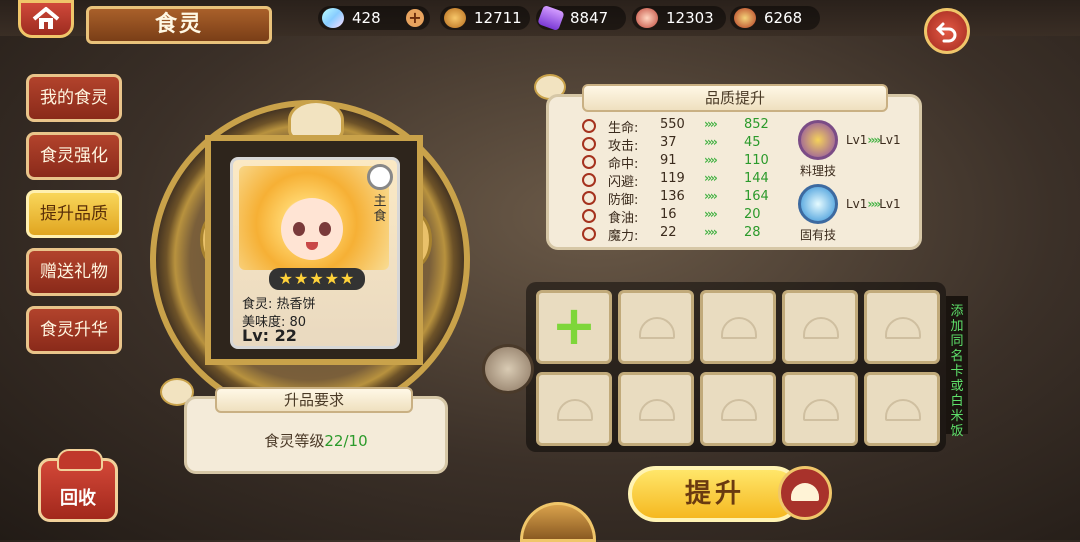 This screenshot has height=542, width=1080. What do you see at coordinates (687, 234) in the screenshot?
I see `stat-row-magic: 魔力: 22 ›››› 28` at bounding box center [687, 234].